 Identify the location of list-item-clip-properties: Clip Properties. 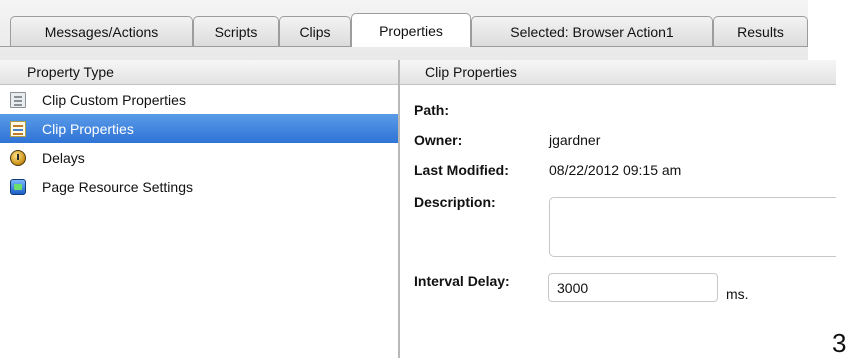
(199, 128).